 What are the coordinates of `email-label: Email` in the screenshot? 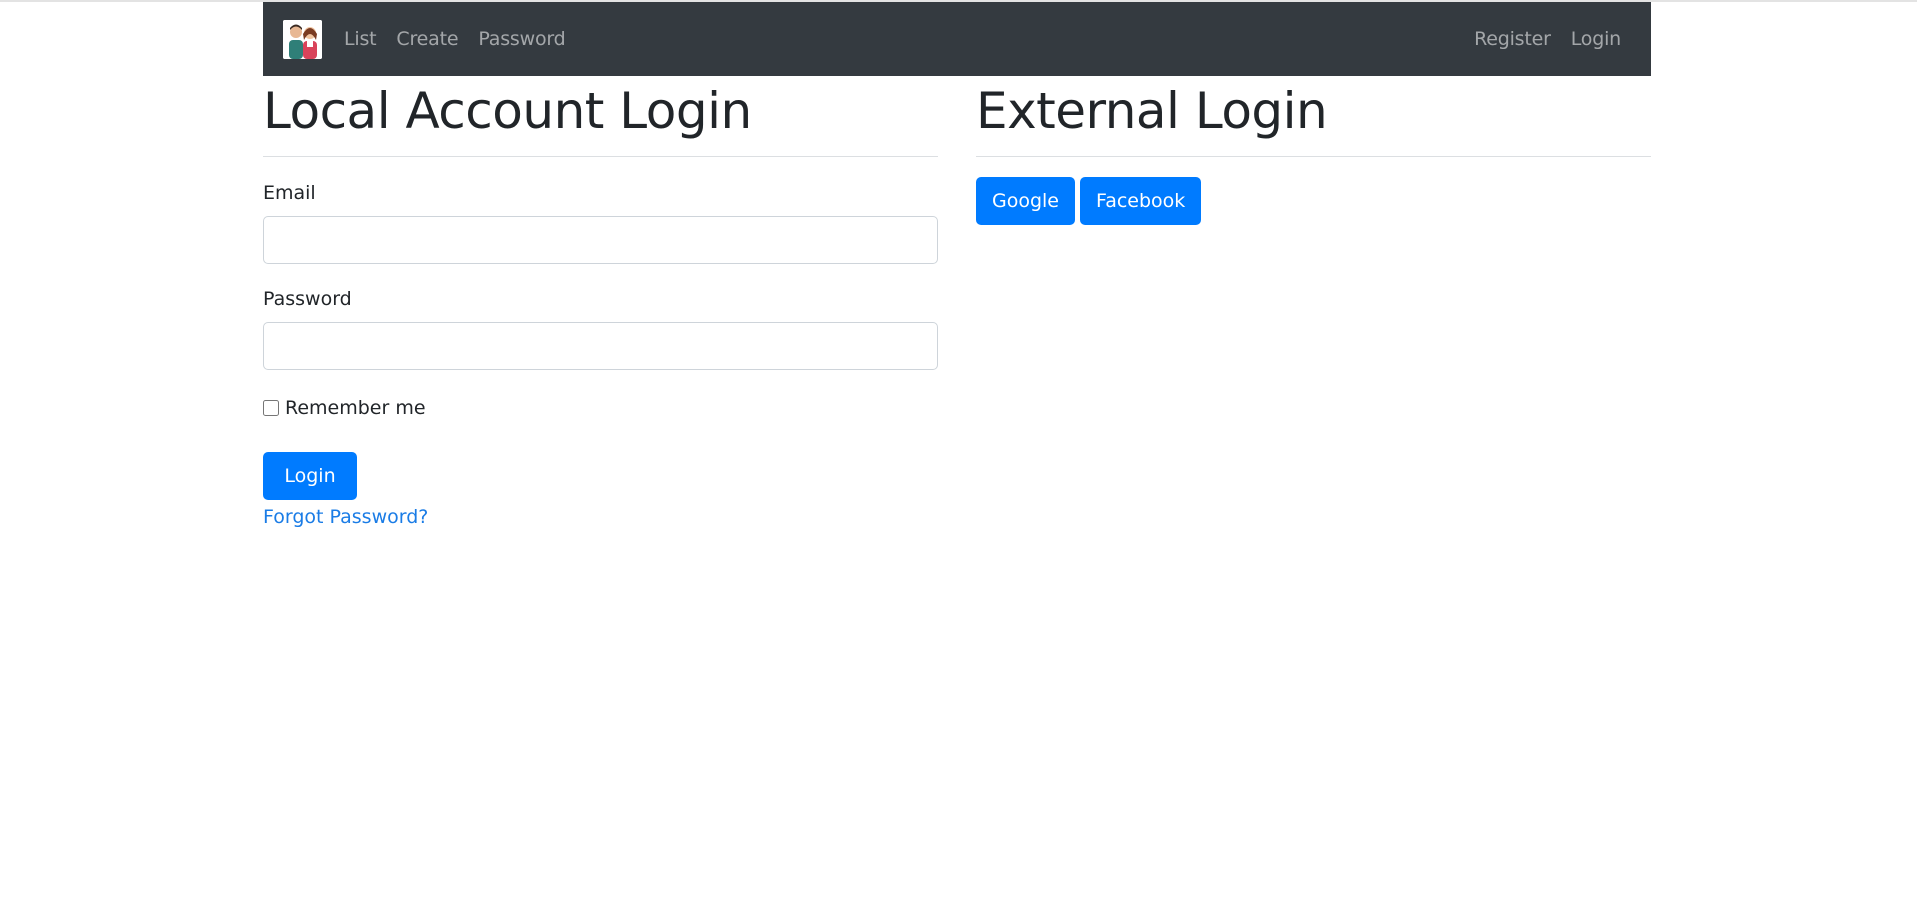 It's located at (289, 193).